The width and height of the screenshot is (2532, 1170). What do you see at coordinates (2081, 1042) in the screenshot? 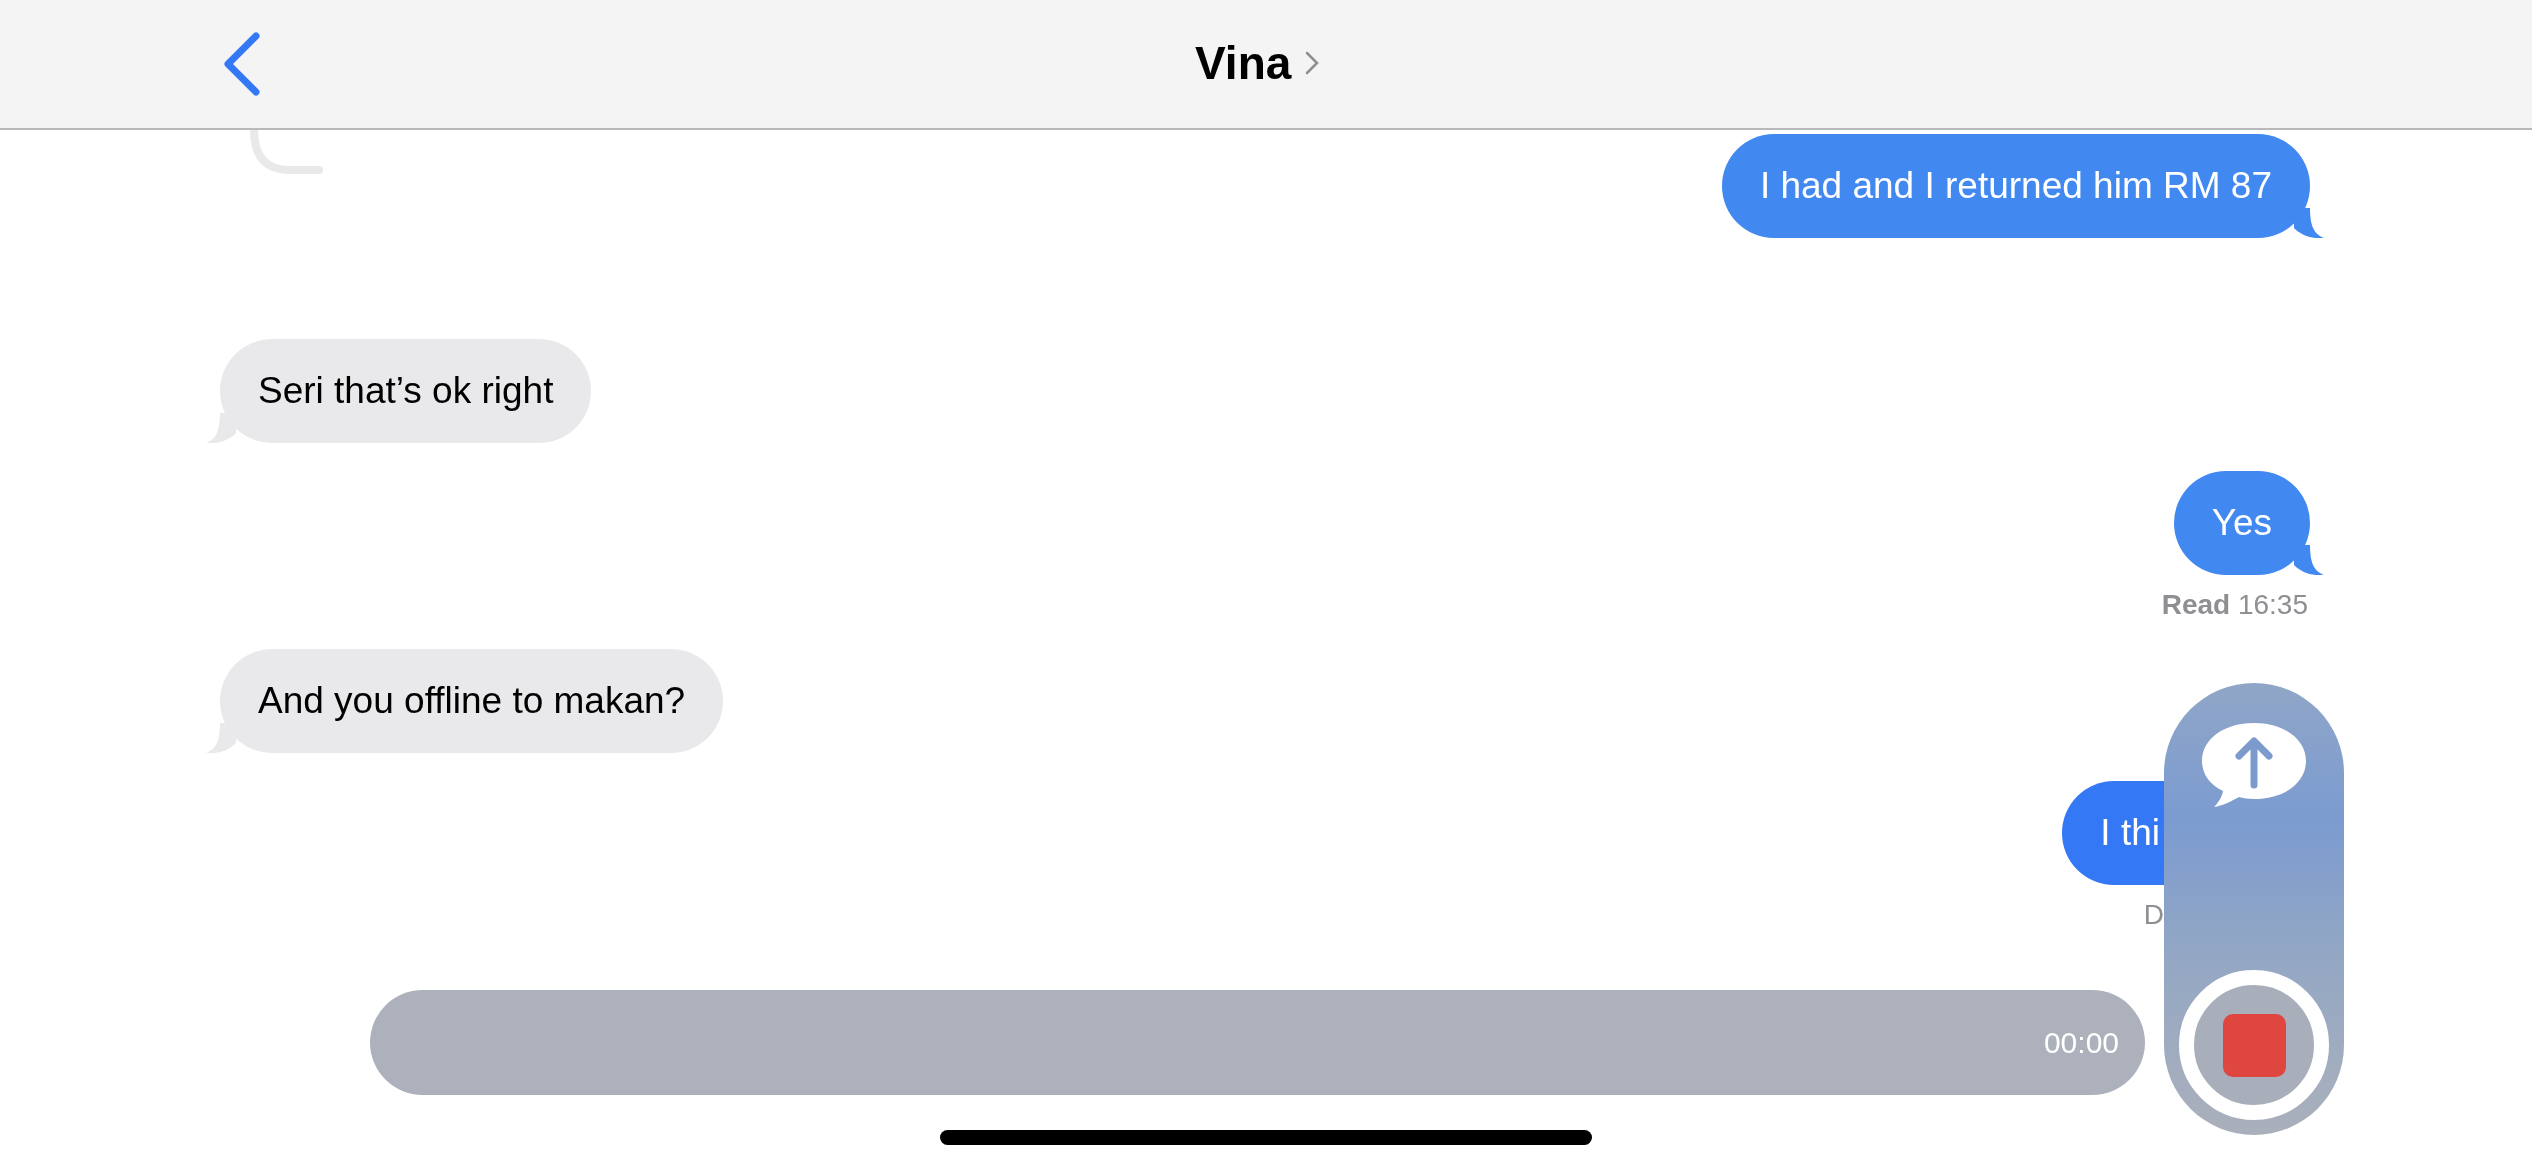
I see `recording-timer: 00:00` at bounding box center [2081, 1042].